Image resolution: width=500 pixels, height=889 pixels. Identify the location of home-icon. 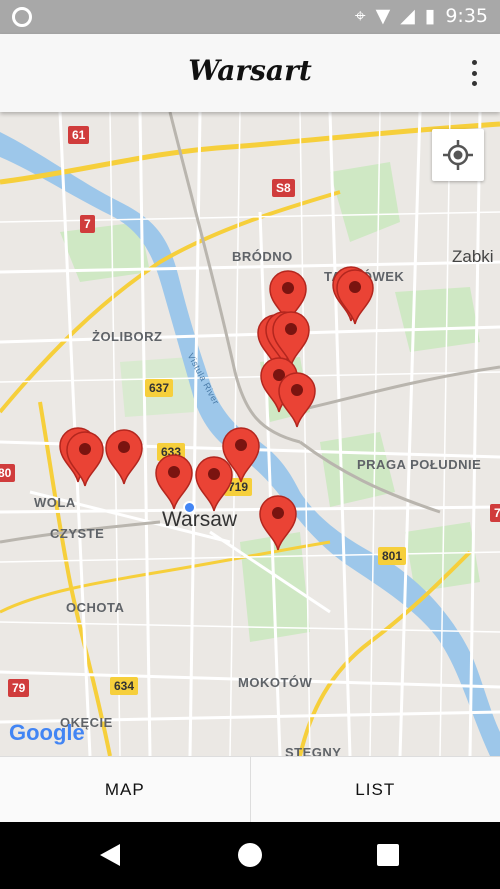
(250, 855).